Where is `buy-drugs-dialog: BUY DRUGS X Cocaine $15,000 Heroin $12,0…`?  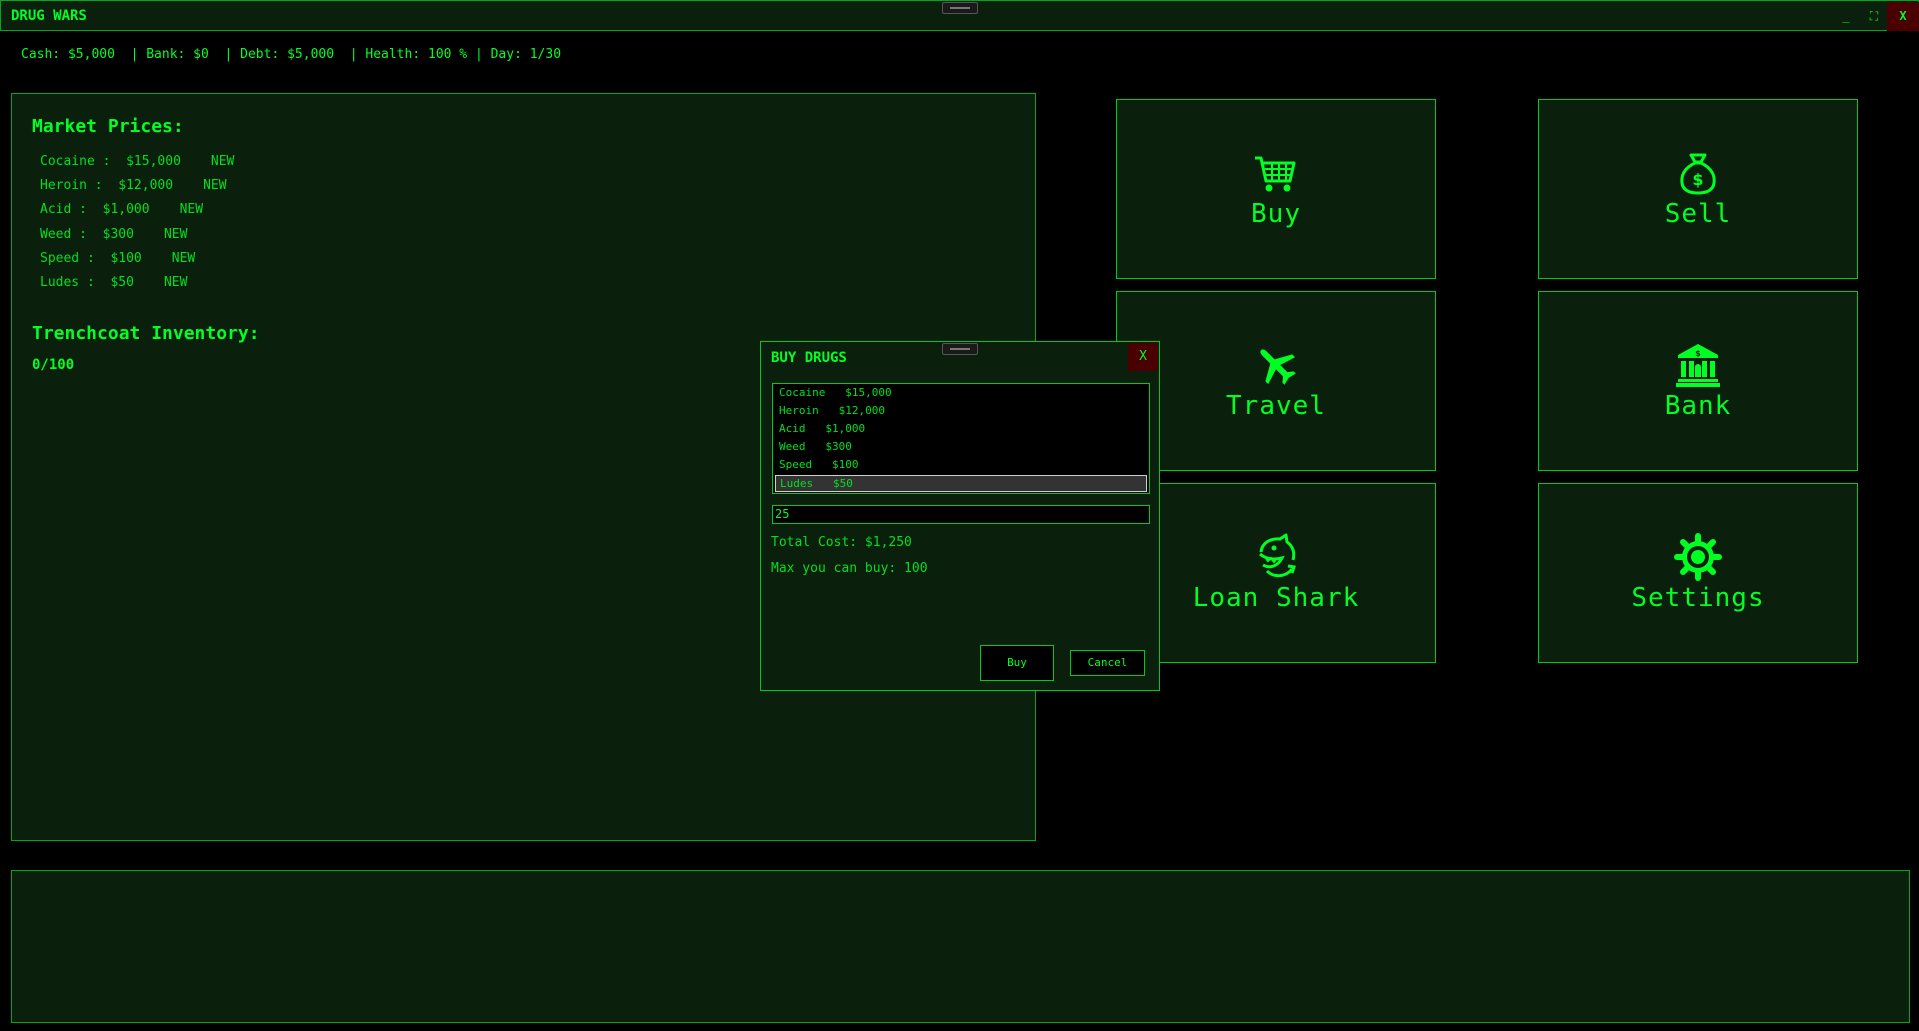 buy-drugs-dialog: BUY DRUGS X Cocaine $15,000 Heroin $12,0… is located at coordinates (960, 516).